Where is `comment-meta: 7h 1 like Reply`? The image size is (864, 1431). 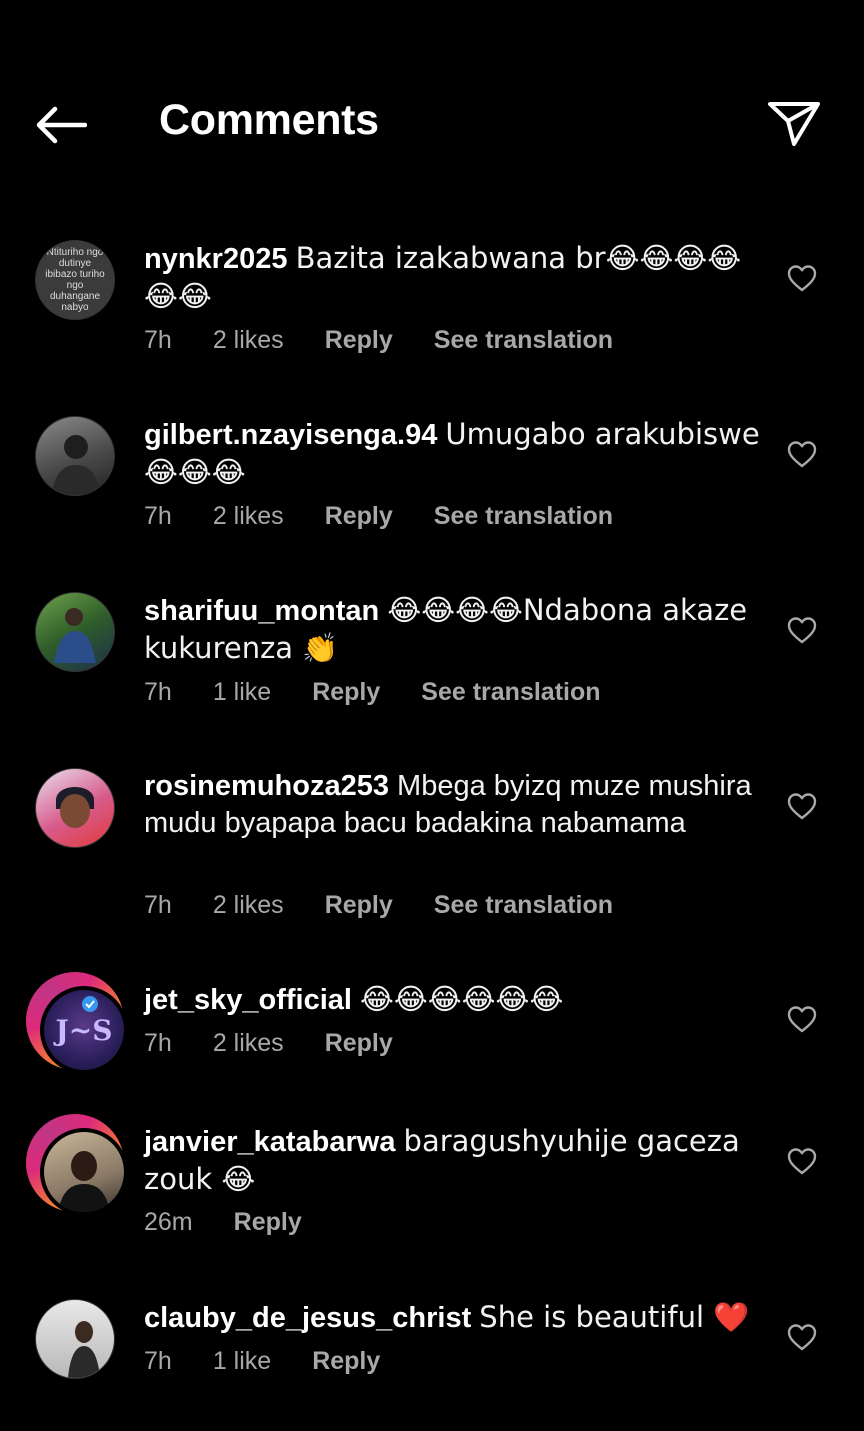
comment-meta: 7h 1 like Reply is located at coordinates (282, 1361).